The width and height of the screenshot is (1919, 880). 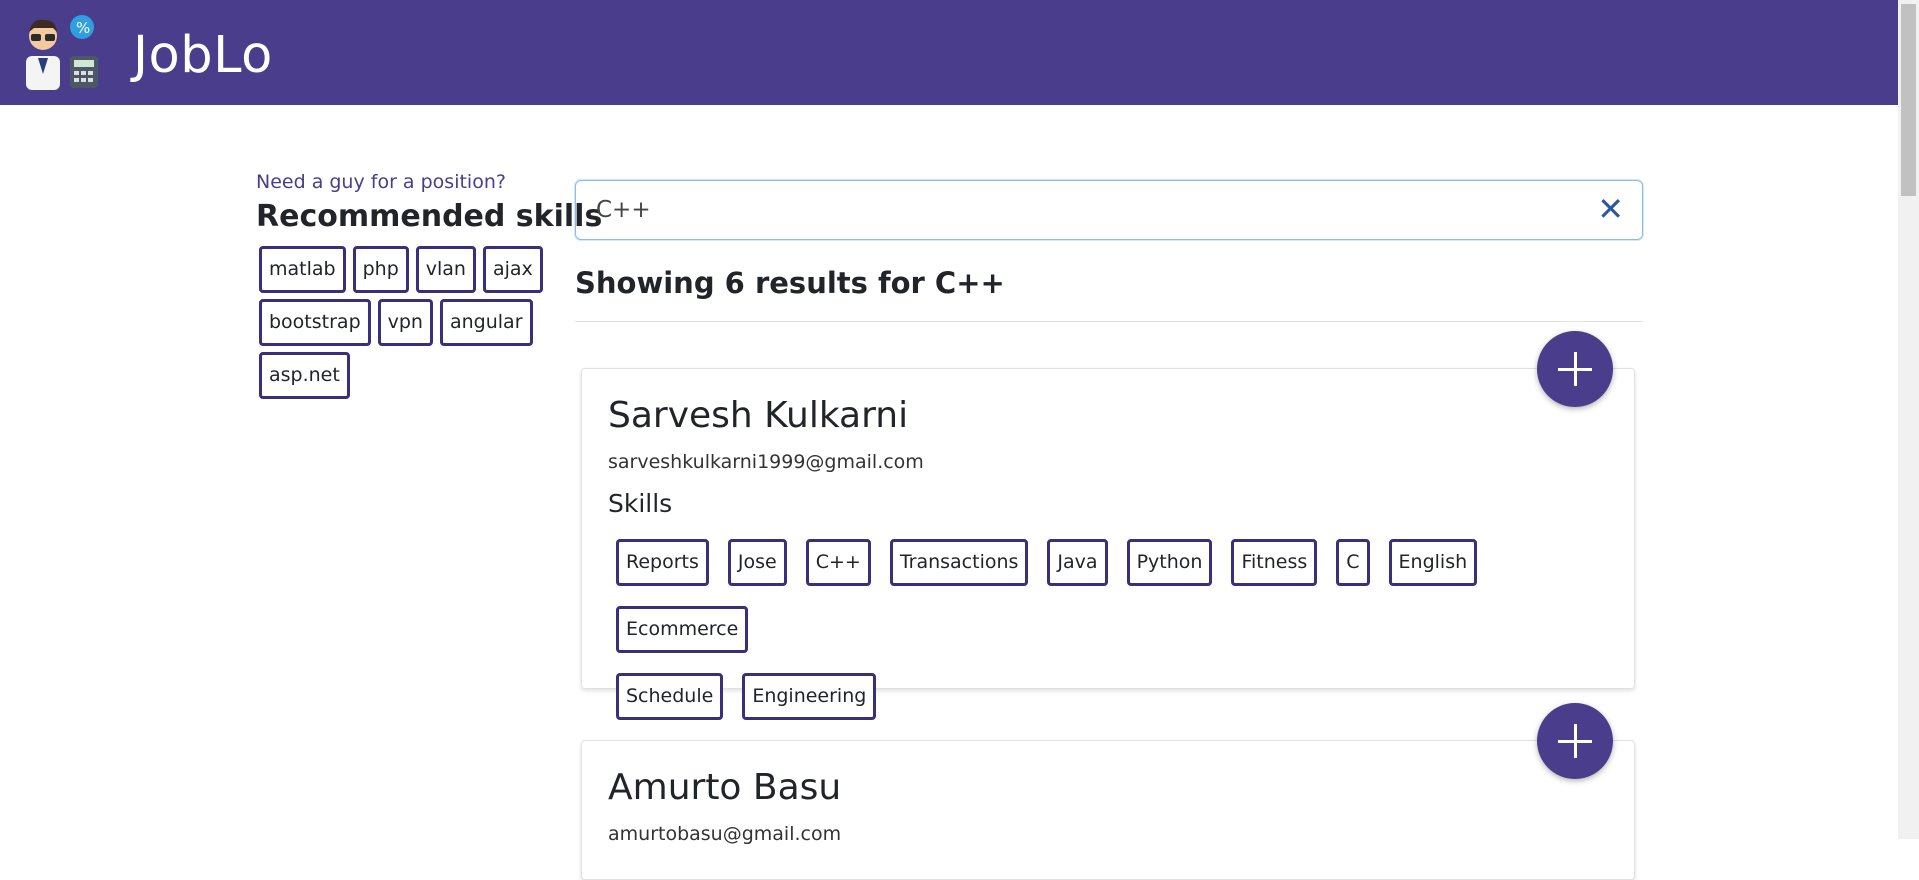 What do you see at coordinates (757, 562) in the screenshot?
I see `skill-tag: Jose` at bounding box center [757, 562].